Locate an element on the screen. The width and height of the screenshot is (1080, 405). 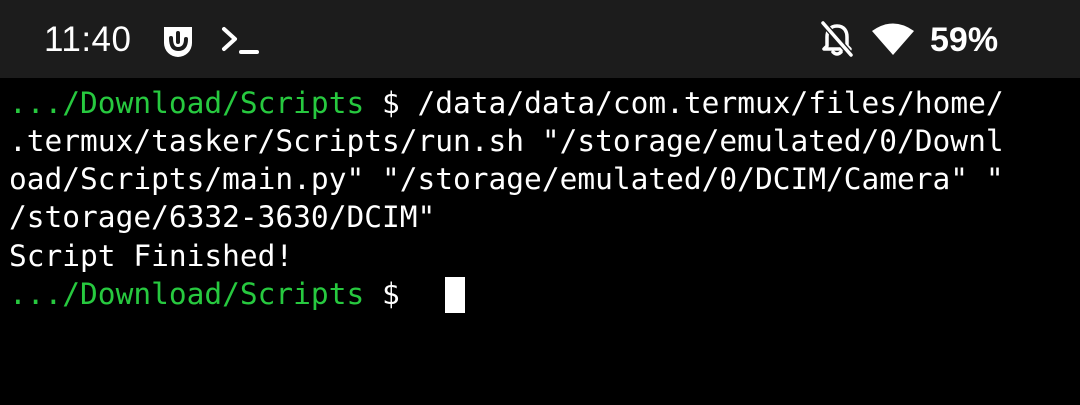
terminal-output: Script Finished! is located at coordinates (151, 256).